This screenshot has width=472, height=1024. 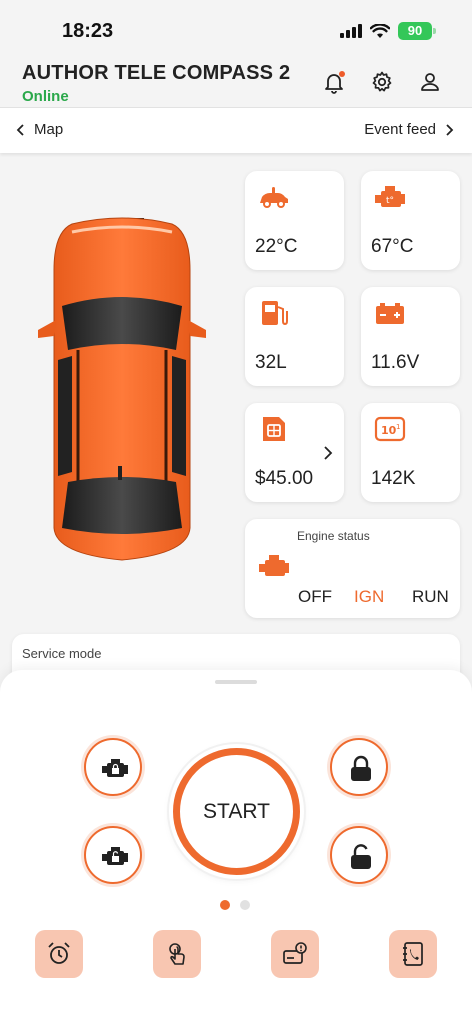 I want to click on engine-state-ign: IGN, so click(x=369, y=597).